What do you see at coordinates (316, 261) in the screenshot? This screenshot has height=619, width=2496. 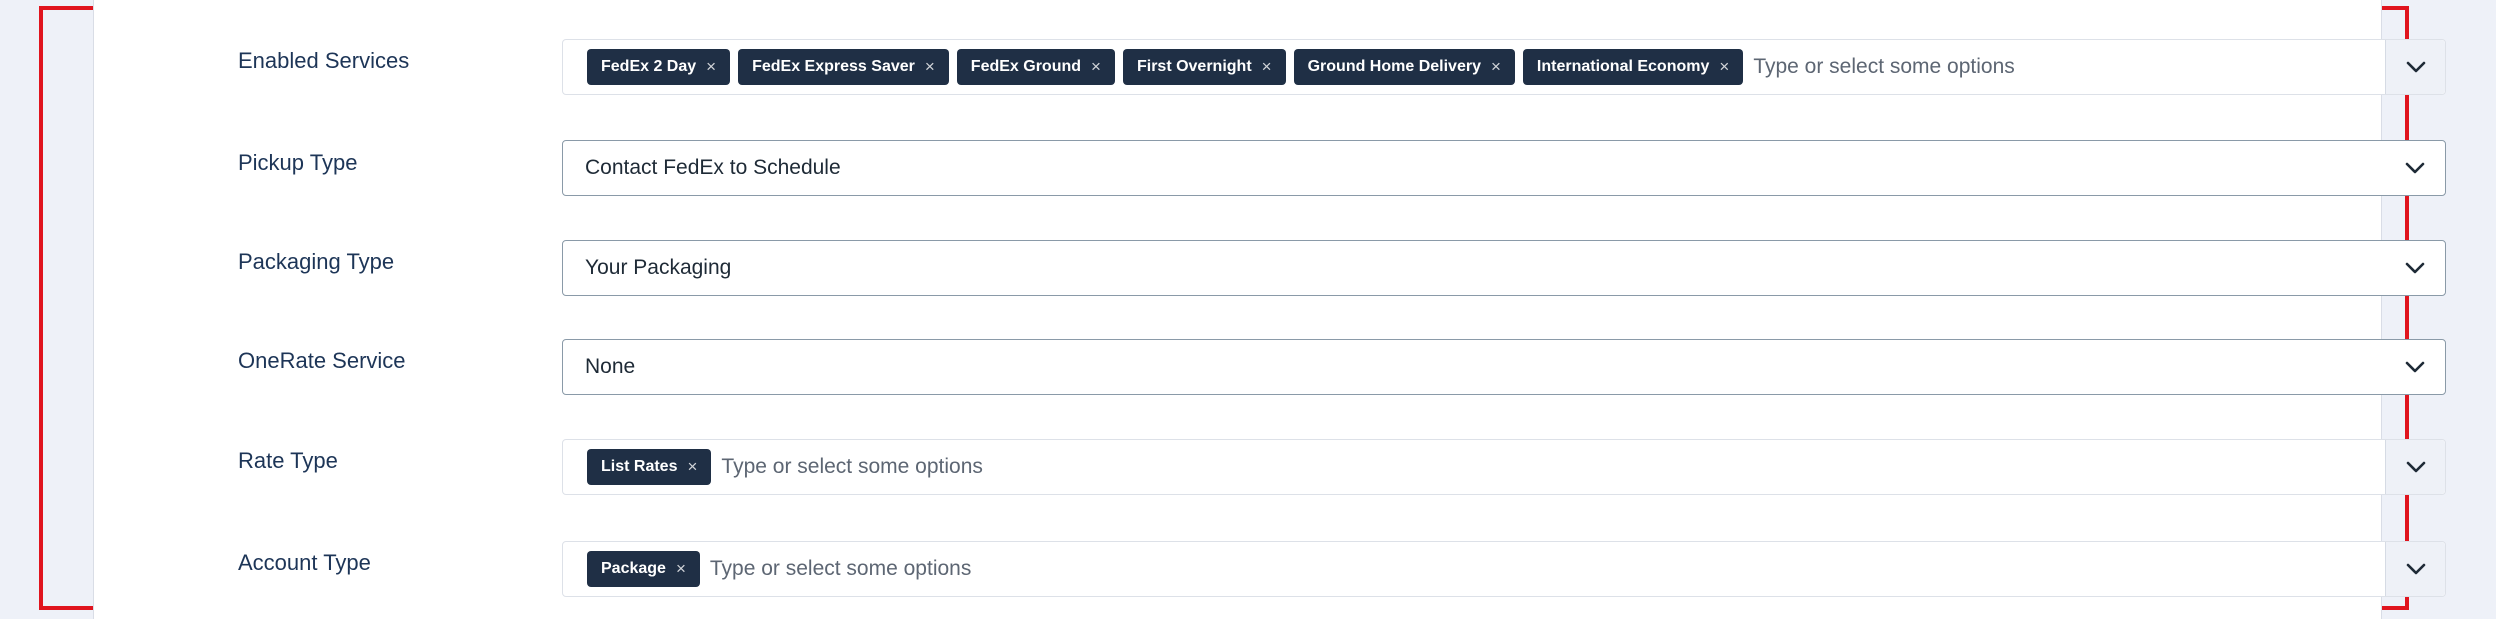 I see `packaging-type-label: Packaging Type` at bounding box center [316, 261].